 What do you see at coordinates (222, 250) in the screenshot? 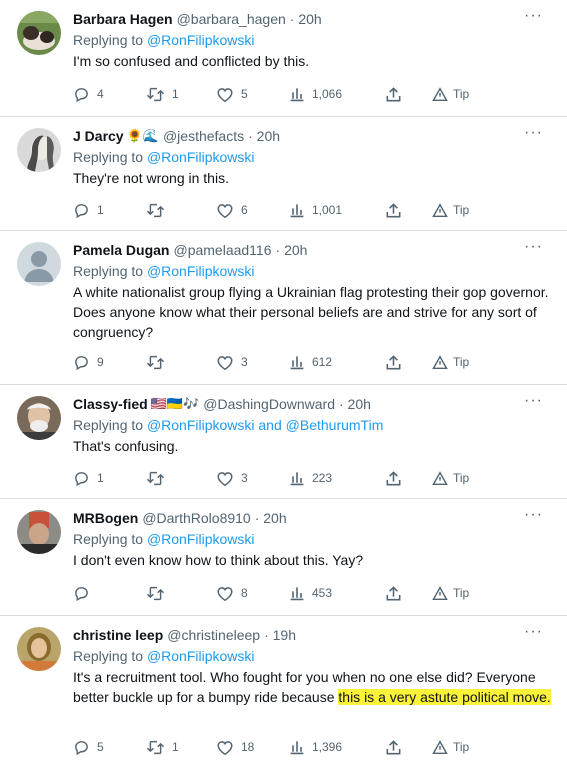
I see `user-handle: @pamelaad116` at bounding box center [222, 250].